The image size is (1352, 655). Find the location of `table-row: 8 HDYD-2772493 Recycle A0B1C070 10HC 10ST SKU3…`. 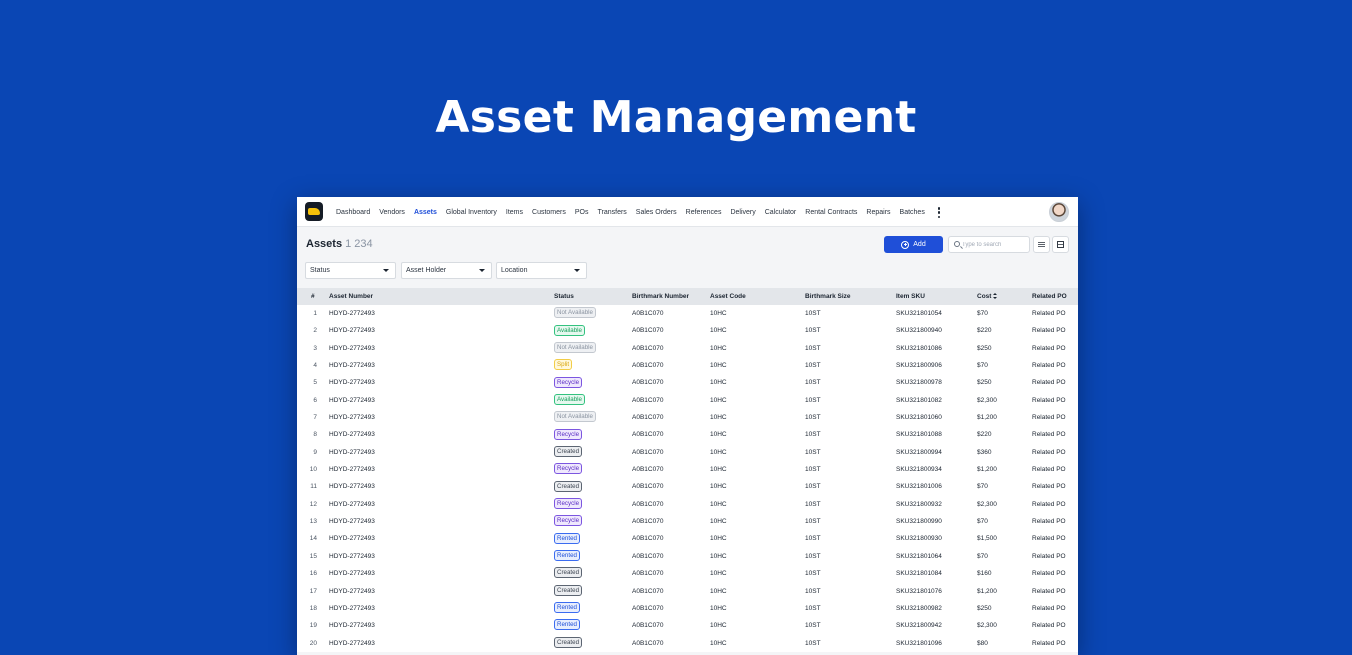

table-row: 8 HDYD-2772493 Recycle A0B1C070 10HC 10ST SKU3… is located at coordinates (687, 435).